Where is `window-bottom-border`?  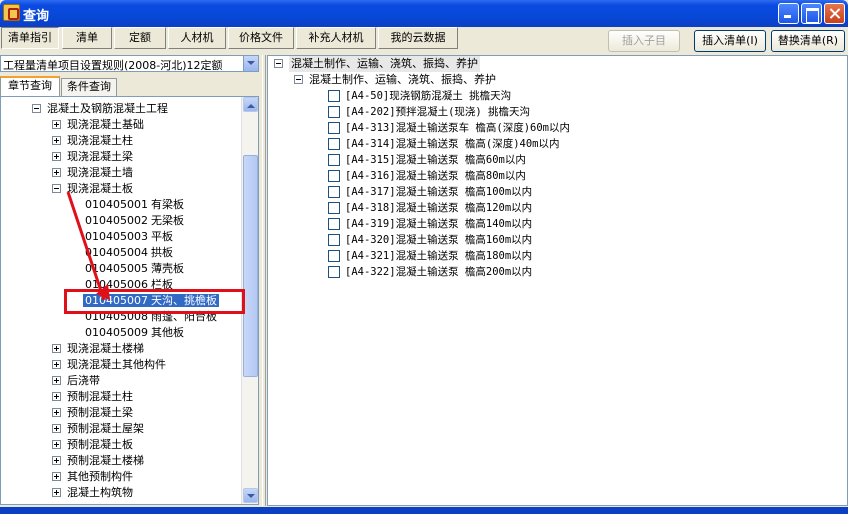
window-bottom-border is located at coordinates (424, 510).